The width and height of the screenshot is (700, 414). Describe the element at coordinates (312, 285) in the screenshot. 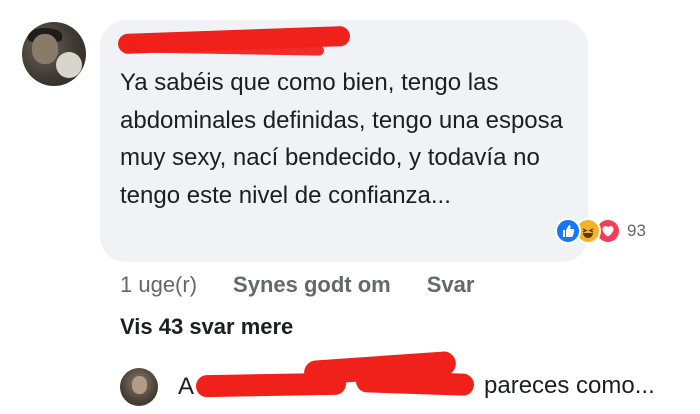

I see `like-button: Synes godt om` at that location.